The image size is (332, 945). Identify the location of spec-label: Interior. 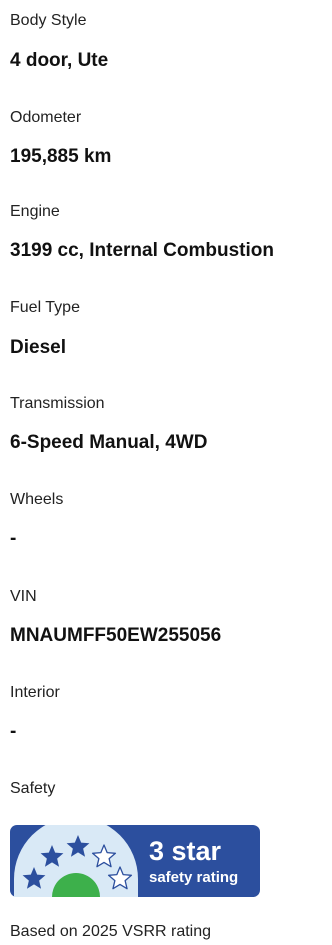
(35, 692).